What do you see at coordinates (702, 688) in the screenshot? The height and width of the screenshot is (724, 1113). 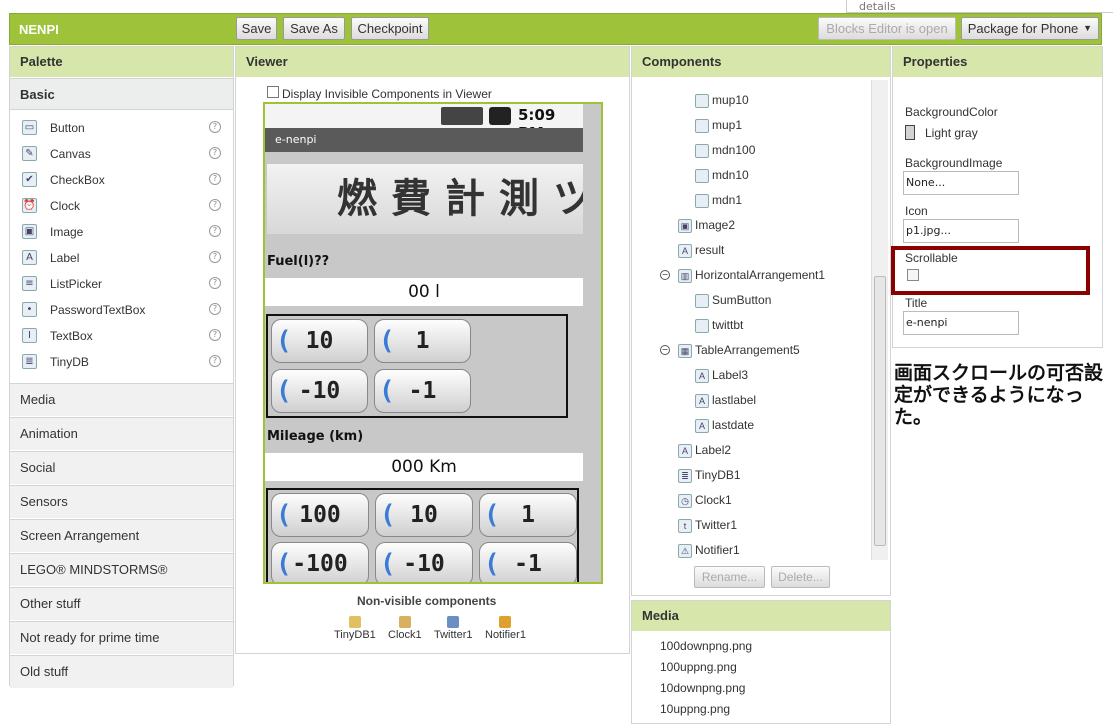 I see `media-file: 10downpng.png` at bounding box center [702, 688].